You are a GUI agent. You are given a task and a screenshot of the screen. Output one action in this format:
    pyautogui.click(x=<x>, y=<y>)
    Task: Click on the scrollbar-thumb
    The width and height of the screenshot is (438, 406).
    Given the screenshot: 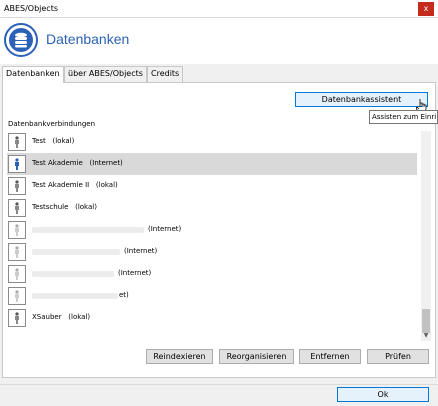 What is the action you would take?
    pyautogui.click(x=426, y=321)
    